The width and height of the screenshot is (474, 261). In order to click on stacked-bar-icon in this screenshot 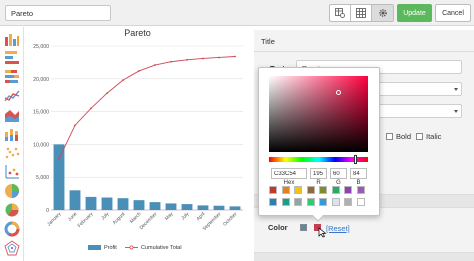, I will do `click(12, 77)`.